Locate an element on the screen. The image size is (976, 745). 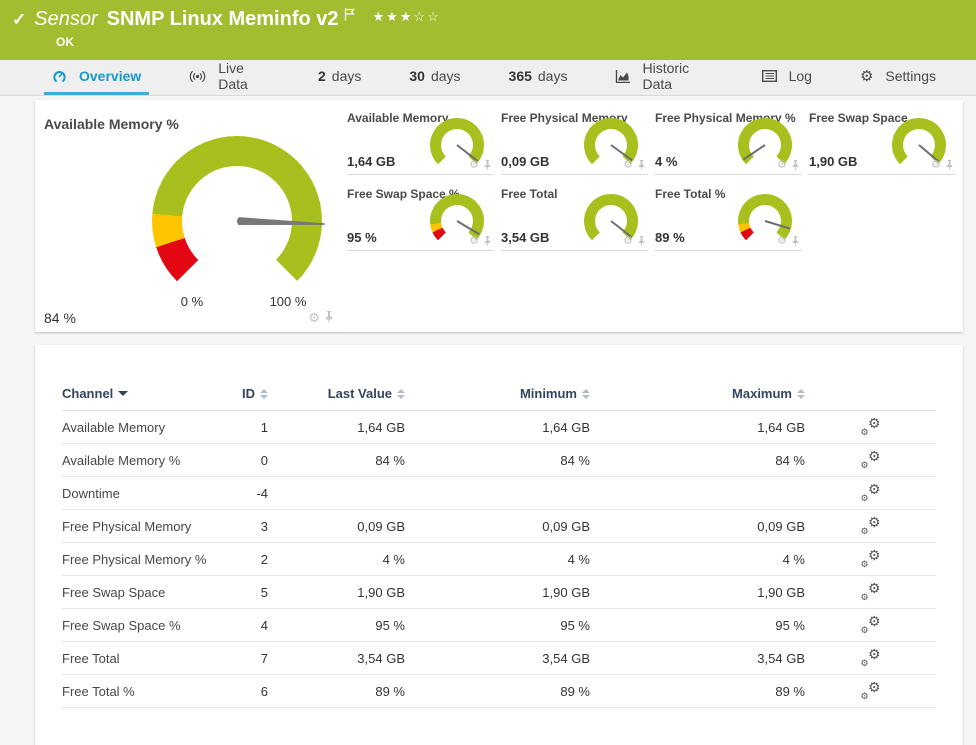
tab-log: Log is located at coordinates (787, 77).